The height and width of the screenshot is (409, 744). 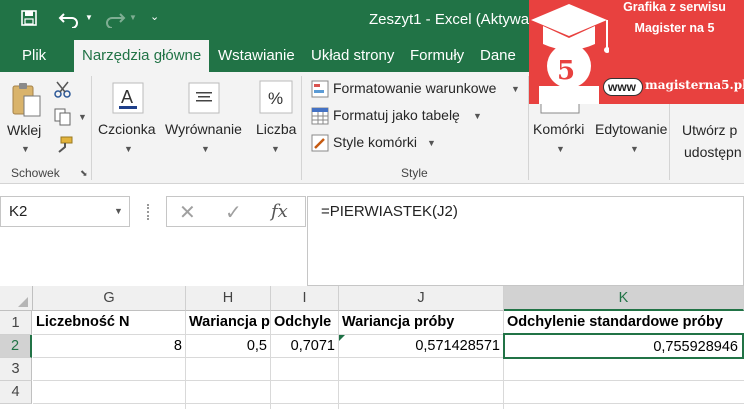 I want to click on format-as-table-icon, so click(x=320, y=118).